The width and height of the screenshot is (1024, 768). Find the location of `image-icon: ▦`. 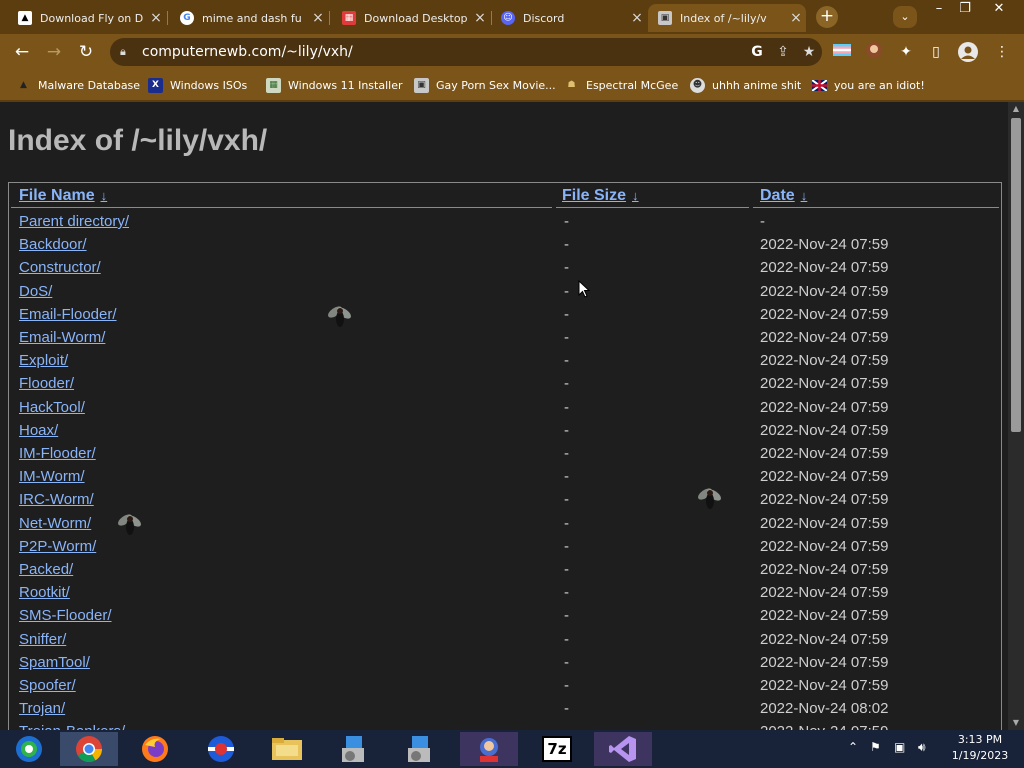

image-icon: ▦ is located at coordinates (273, 85).